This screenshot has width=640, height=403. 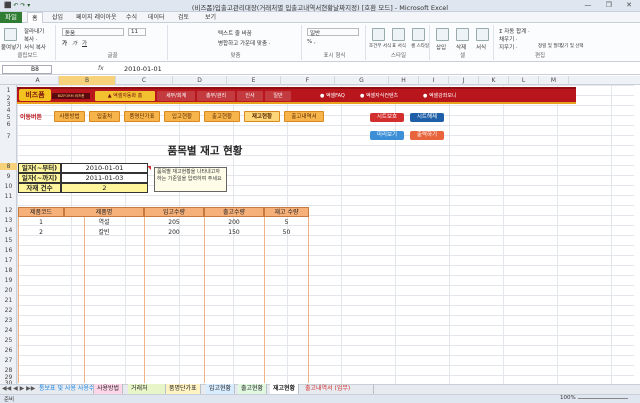 What do you see at coordinates (35, 95) in the screenshot?
I see `bizform-logo: 비즈폼` at bounding box center [35, 95].